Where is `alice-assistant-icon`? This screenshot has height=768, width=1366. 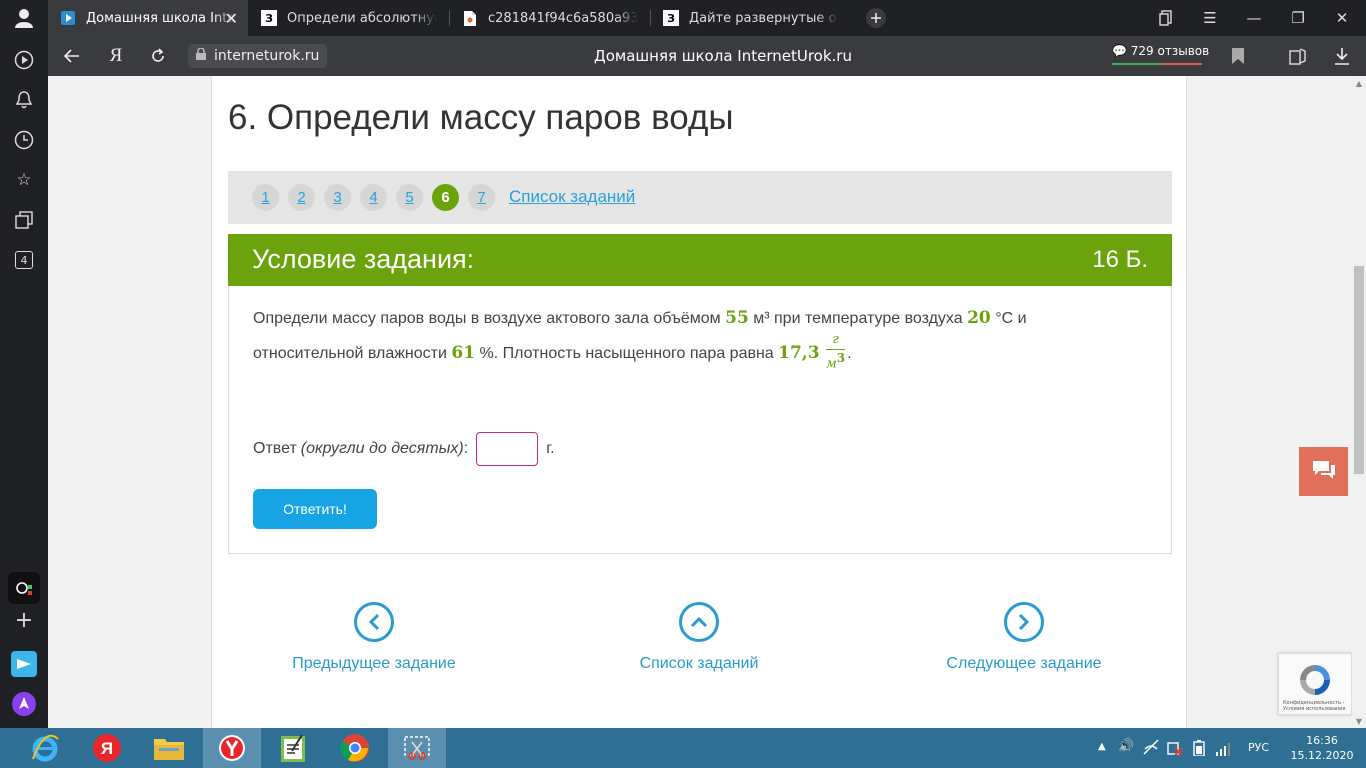 alice-assistant-icon is located at coordinates (24, 704).